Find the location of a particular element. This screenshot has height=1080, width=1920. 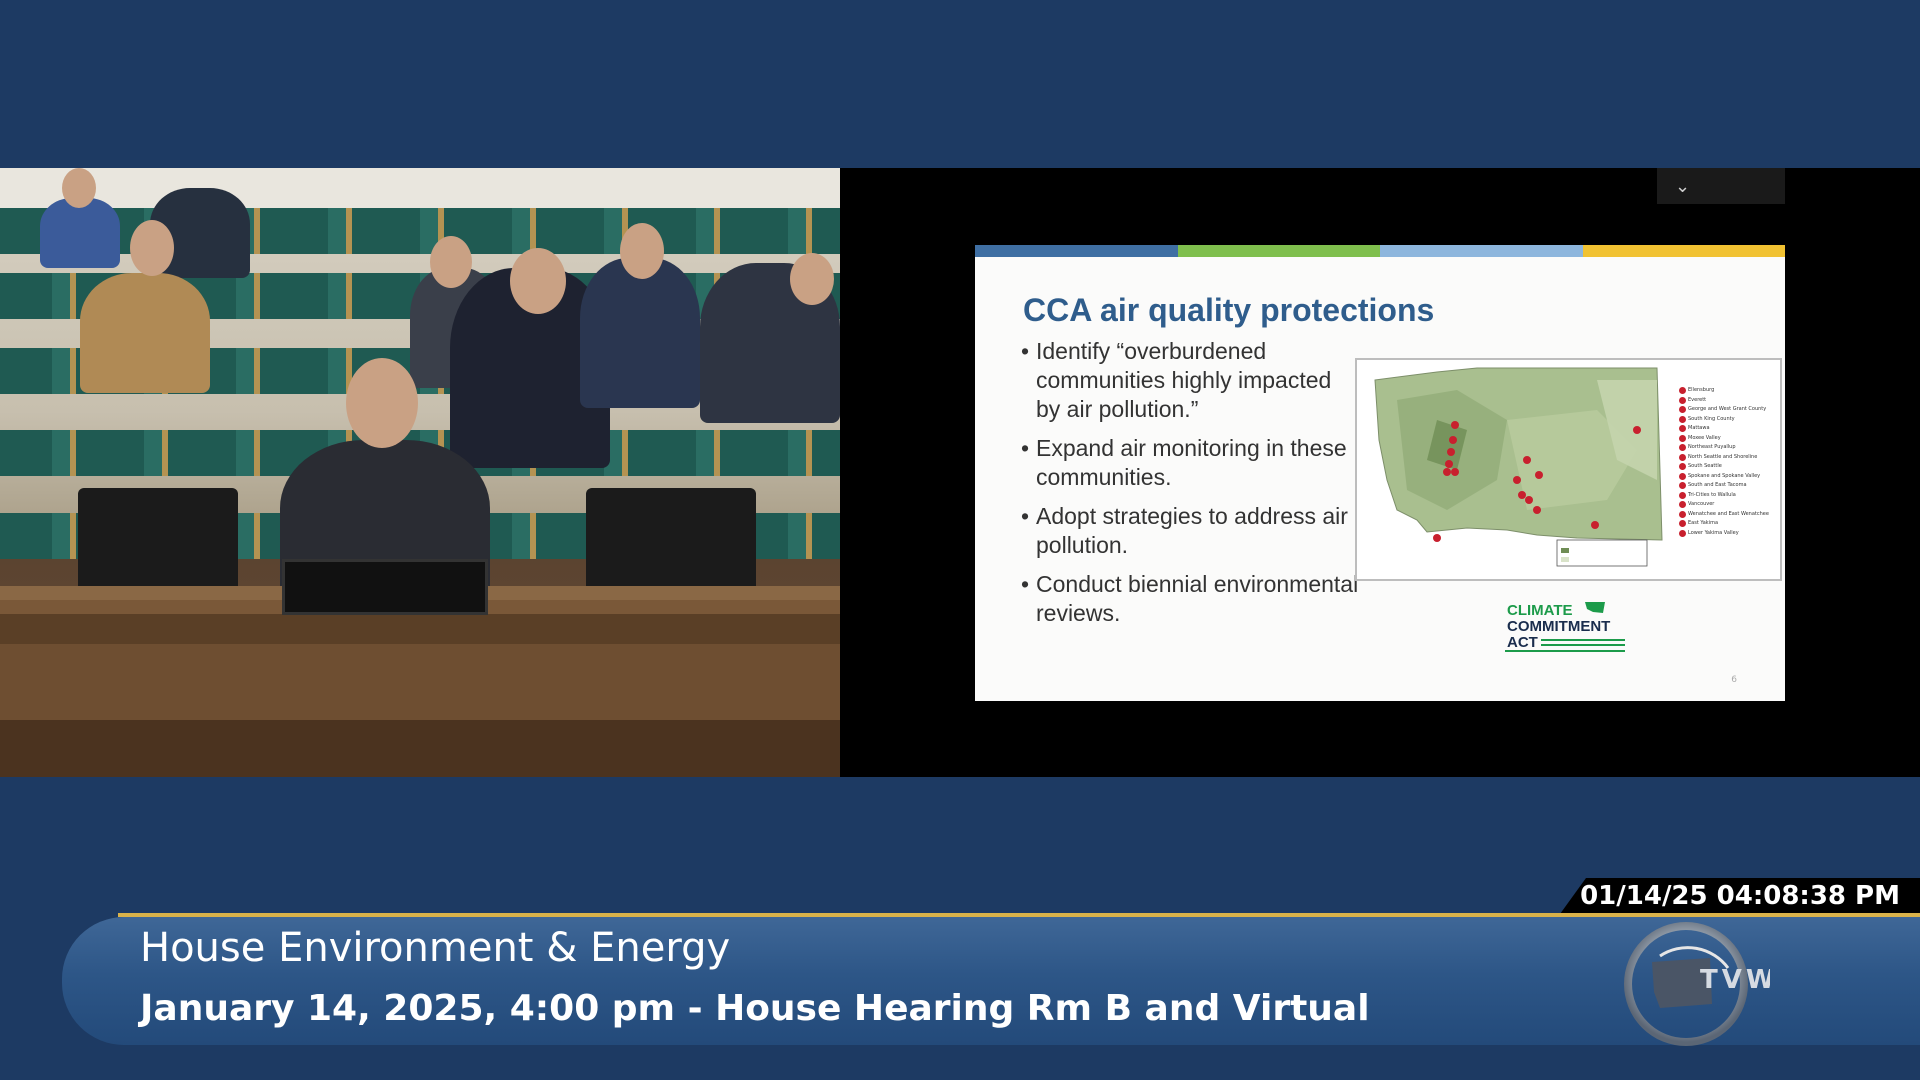

map-legend-item: Tri-Cities to Wallula is located at coordinates (1727, 496).